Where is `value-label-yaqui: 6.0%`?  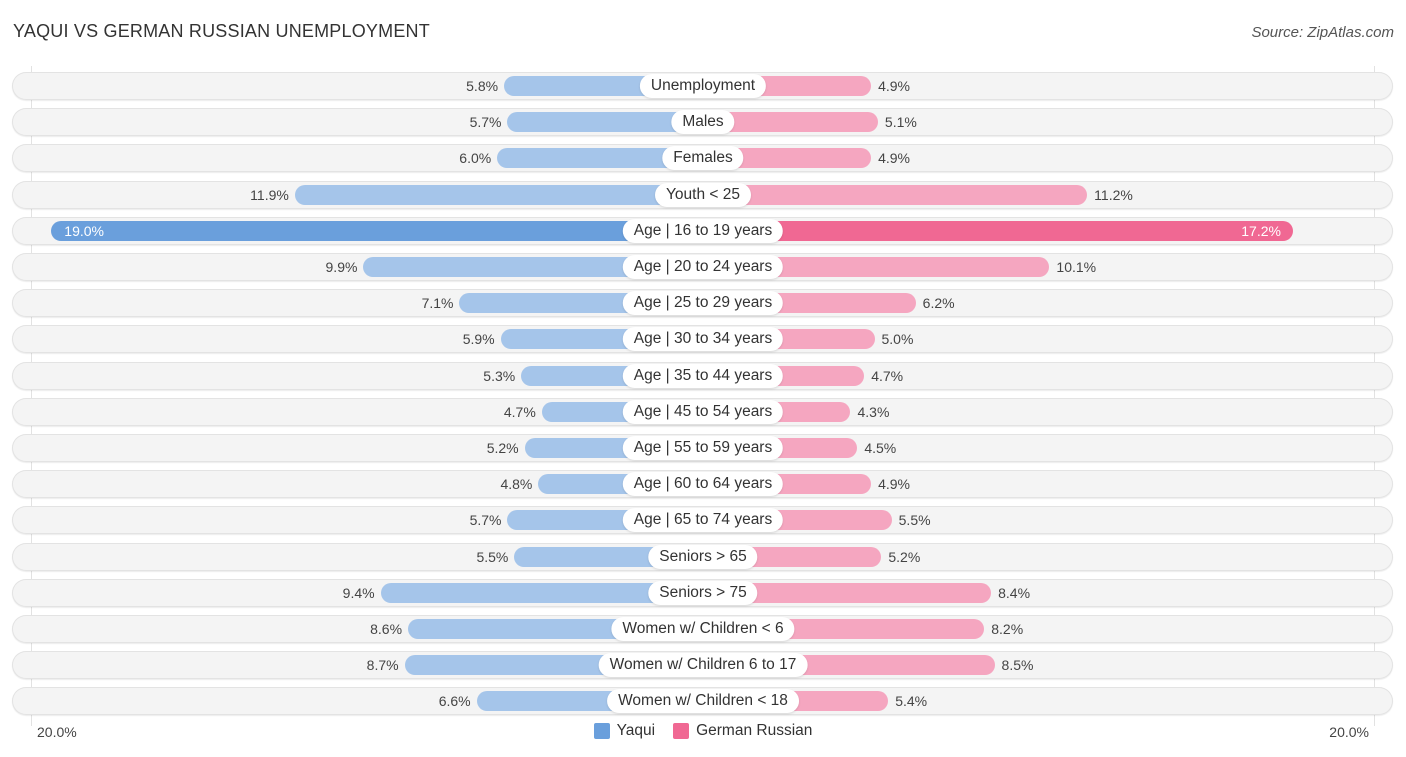
value-label-yaqui: 6.0% is located at coordinates (475, 158).